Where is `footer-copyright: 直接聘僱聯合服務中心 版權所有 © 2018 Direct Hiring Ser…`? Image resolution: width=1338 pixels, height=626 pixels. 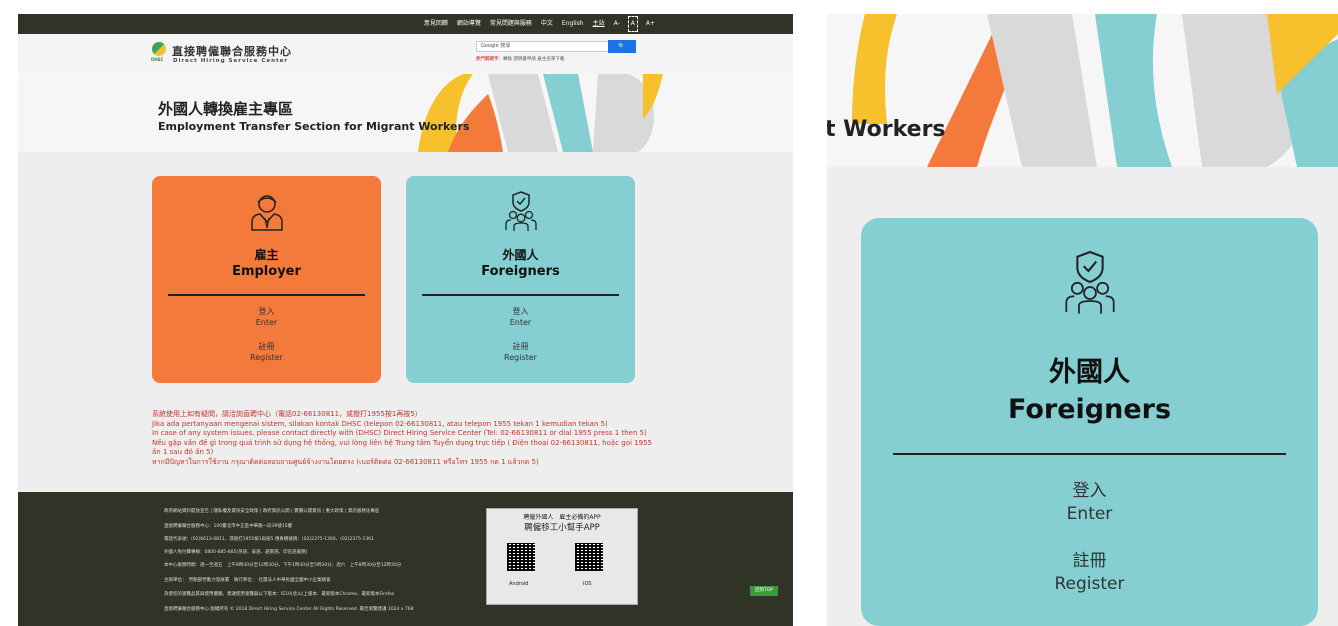 footer-copyright: 直接聘僱聯合服務中心 版權所有 © 2018 Direct Hiring Ser… is located at coordinates (289, 609).